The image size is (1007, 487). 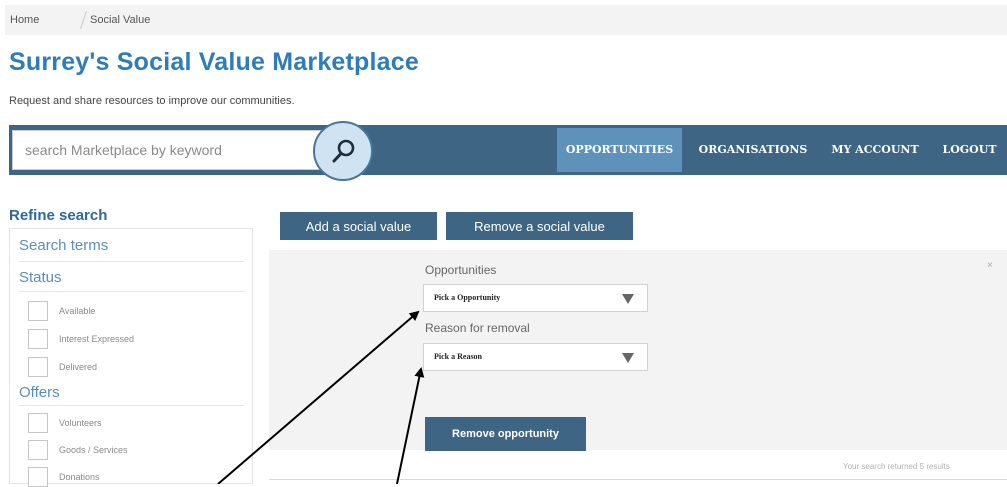 I want to click on offers-volunteers-checkbox, so click(x=38, y=423).